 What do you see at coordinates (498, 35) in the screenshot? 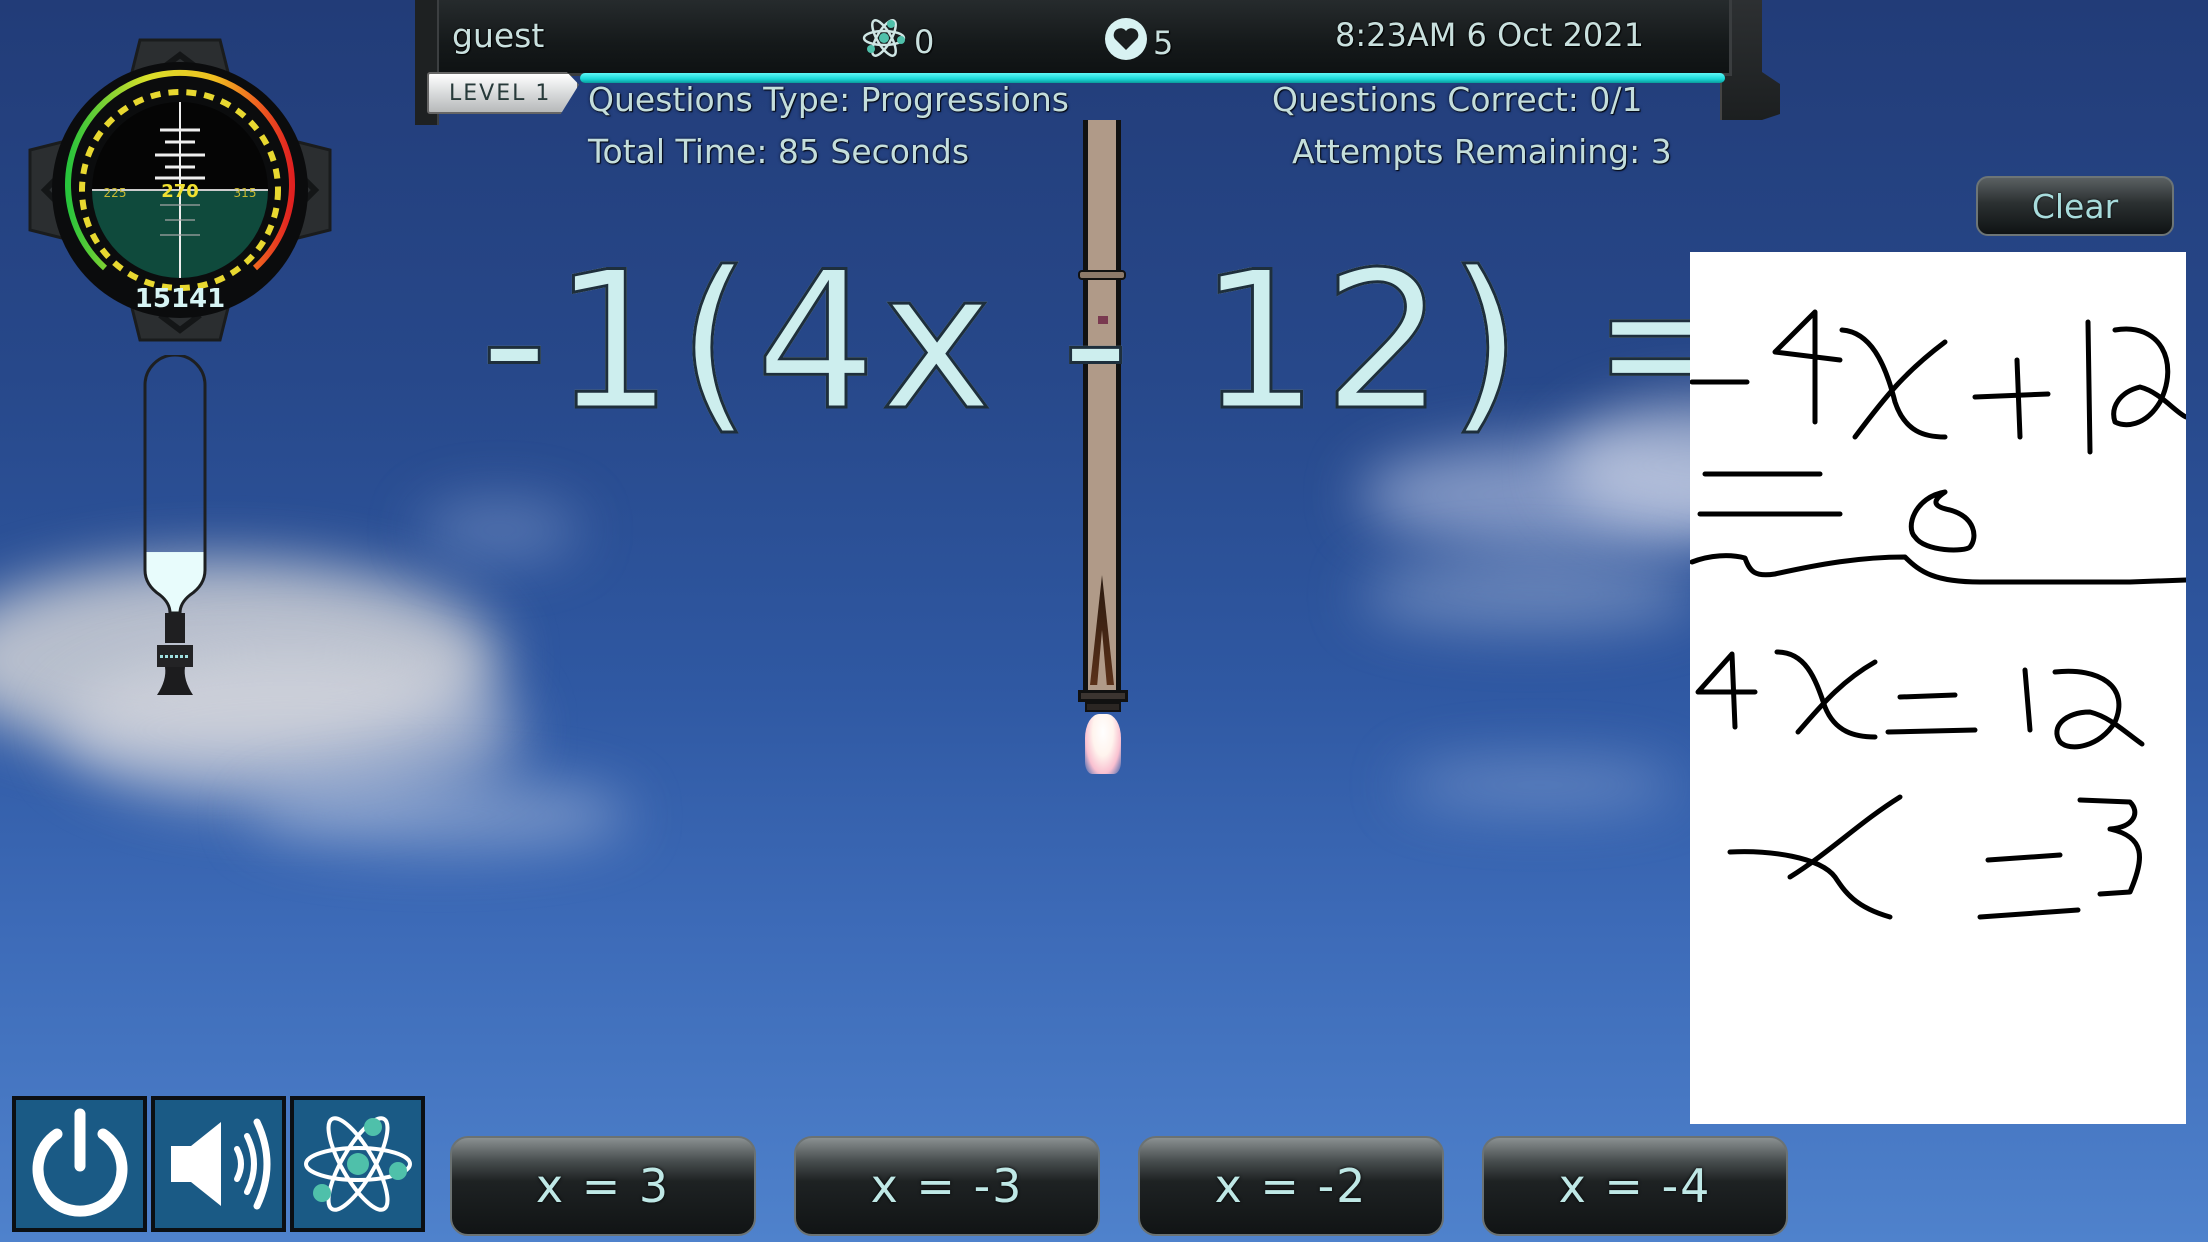
I see `username: guest` at bounding box center [498, 35].